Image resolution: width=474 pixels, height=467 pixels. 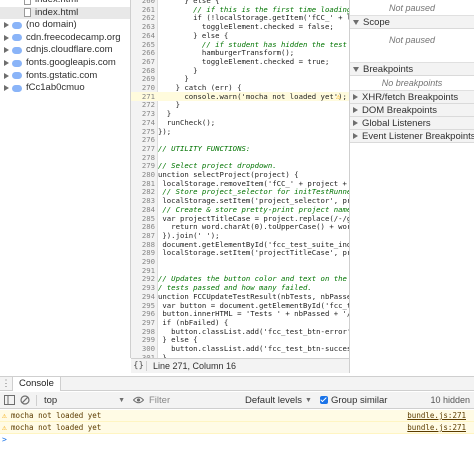 What do you see at coordinates (240, 174) in the screenshot?
I see `code-line: 280 unction selectProject(project) {` at bounding box center [240, 174].